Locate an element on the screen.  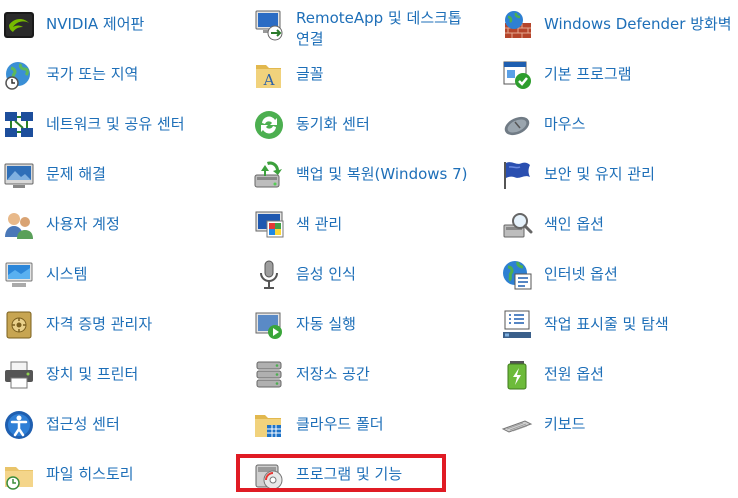
sync-icon is located at coordinates (269, 125).